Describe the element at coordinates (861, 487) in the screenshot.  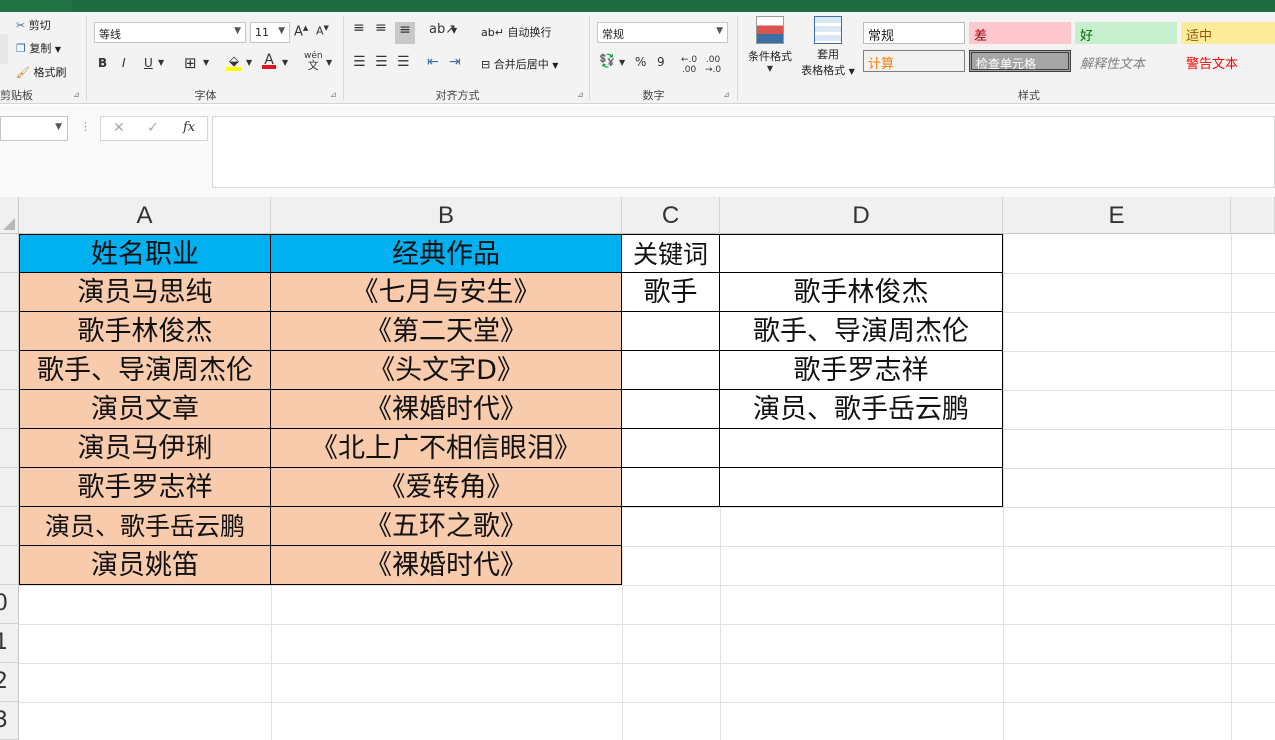
I see `cell-d7` at that location.